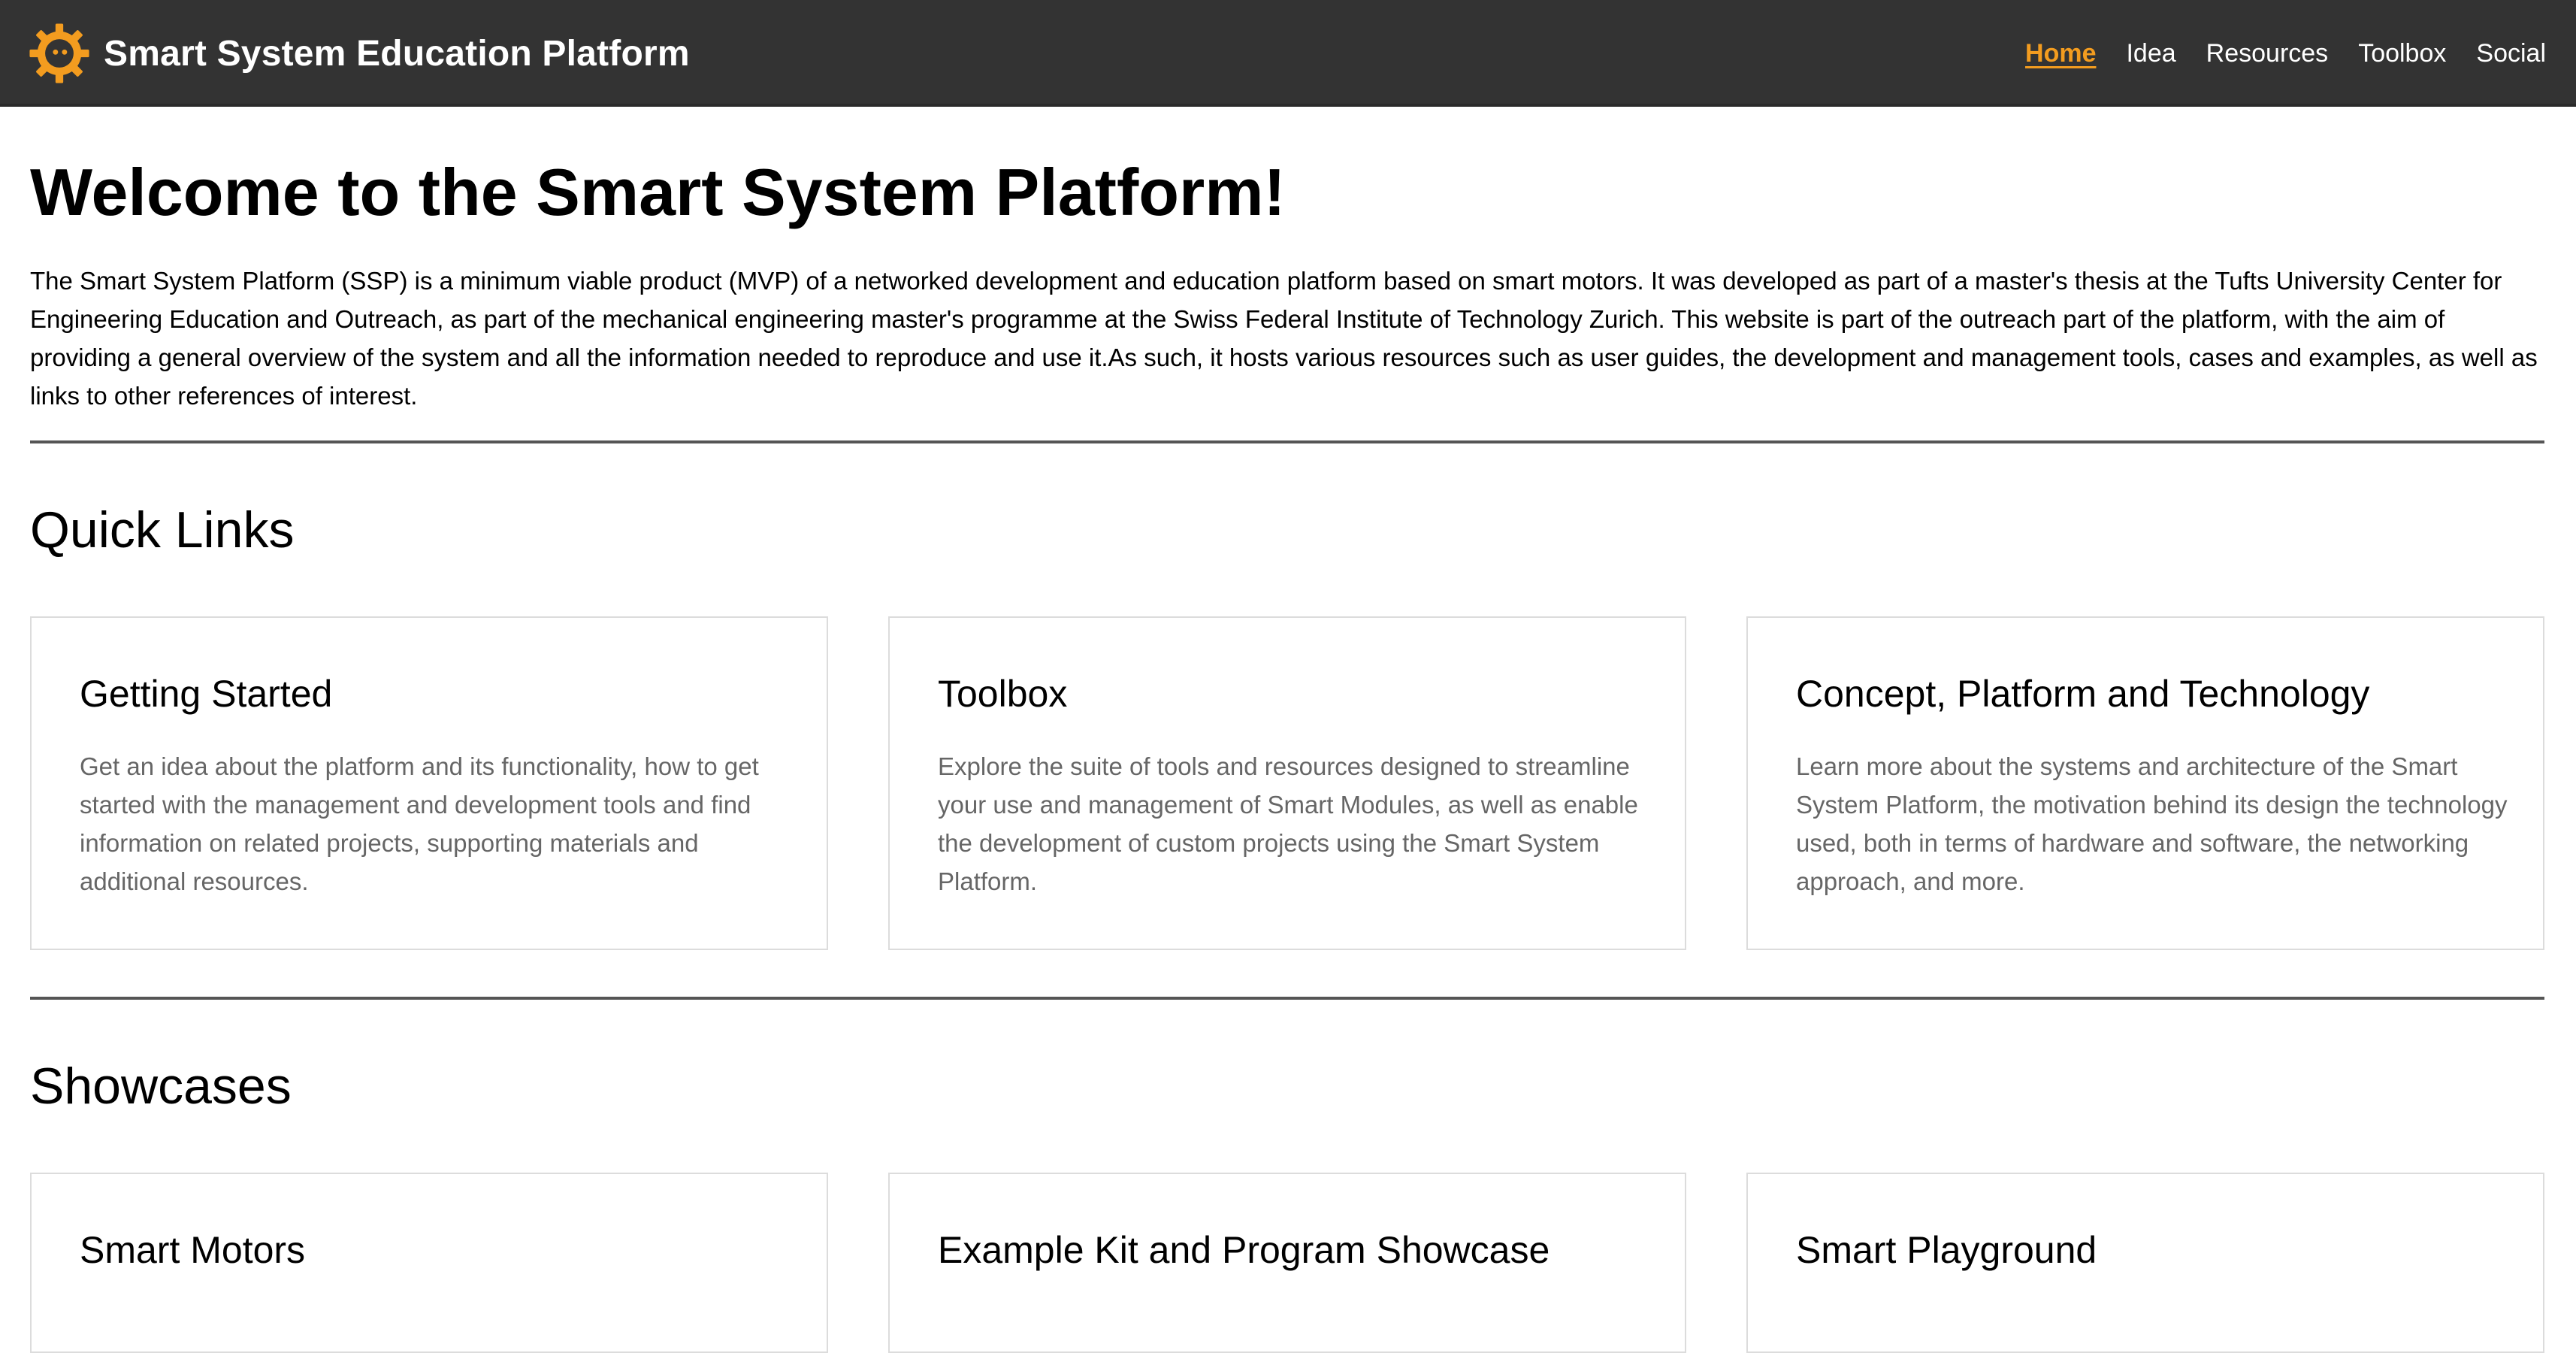 This screenshot has width=2576, height=1353. I want to click on quick-links-heading: Quick Links, so click(162, 529).